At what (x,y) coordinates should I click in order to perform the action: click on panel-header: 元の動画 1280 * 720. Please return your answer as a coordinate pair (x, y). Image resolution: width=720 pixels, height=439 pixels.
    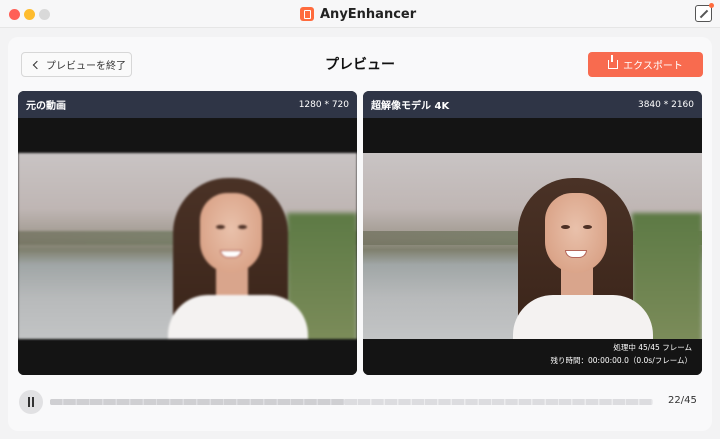
    Looking at the image, I should click on (187, 104).